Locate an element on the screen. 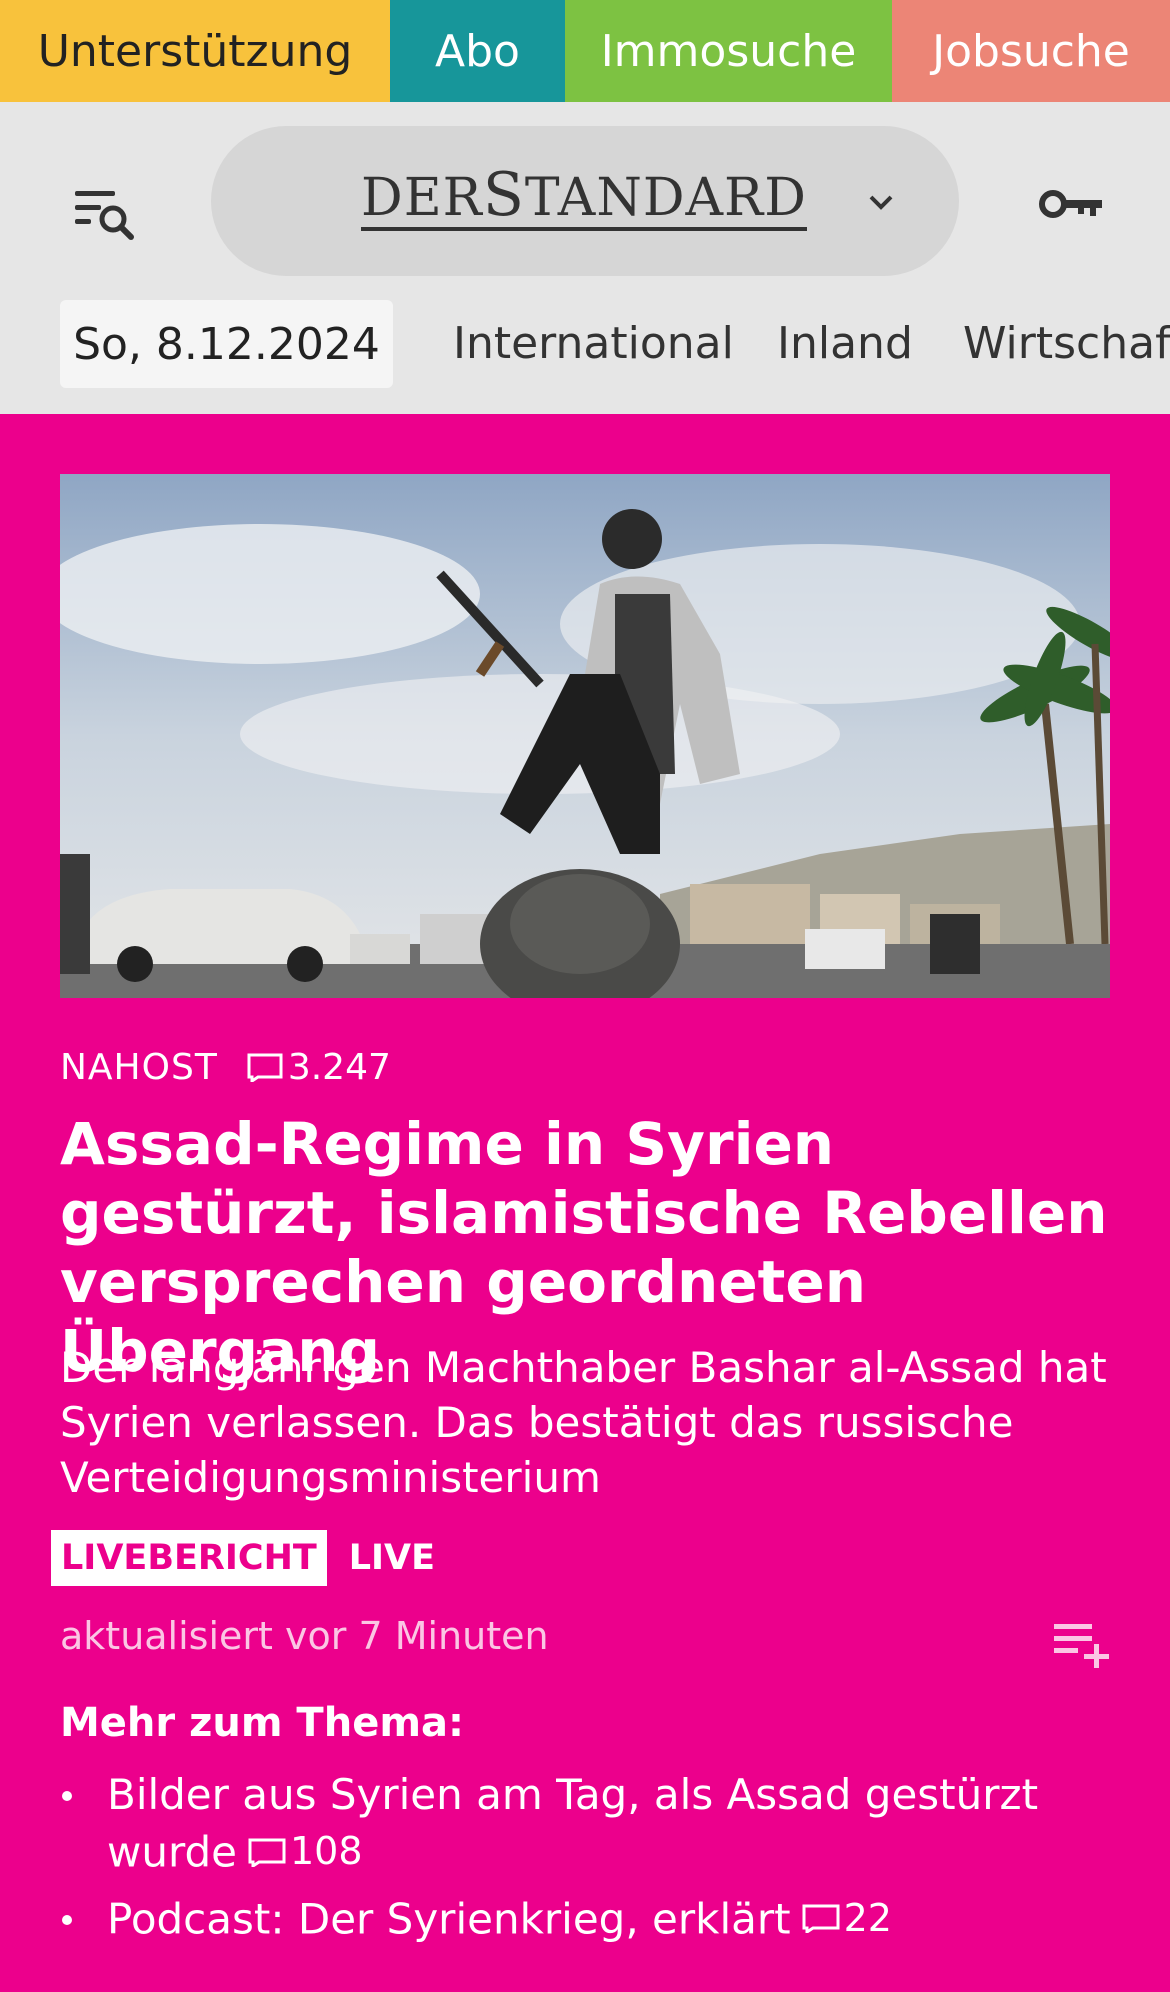 This screenshot has height=1992, width=1170. immo-search-link: Immosuche is located at coordinates (728, 51).